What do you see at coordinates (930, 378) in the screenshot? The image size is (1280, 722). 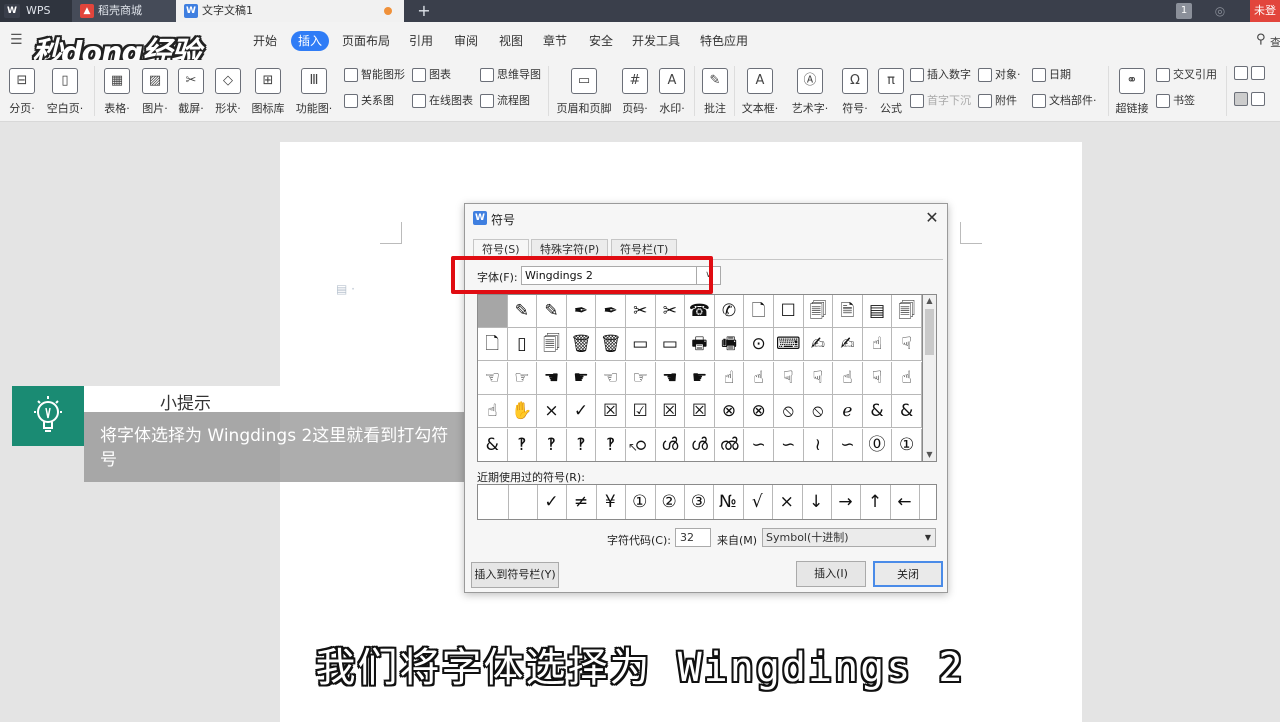 I see `symbol-grid-scrollbar: ▲ ▼` at bounding box center [930, 378].